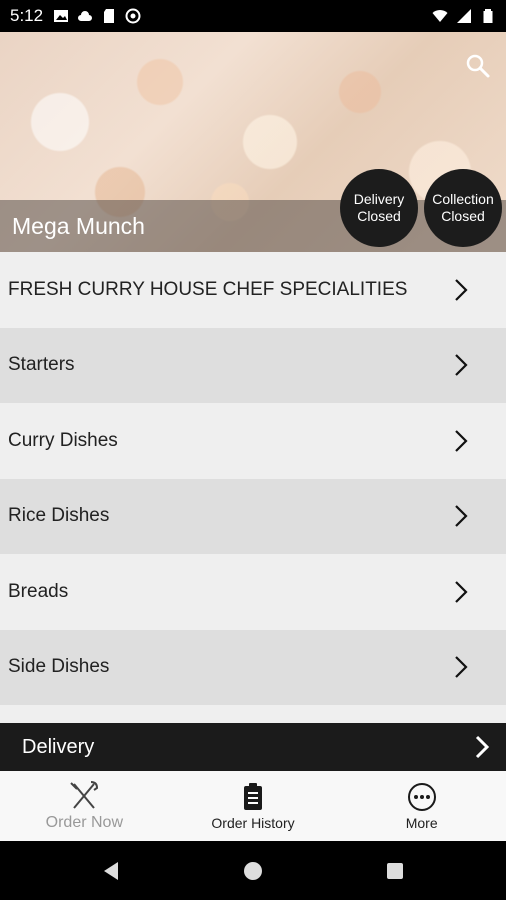 Image resolution: width=506 pixels, height=900 pixels. Describe the element at coordinates (488, 16) in the screenshot. I see `battery-icon` at that location.